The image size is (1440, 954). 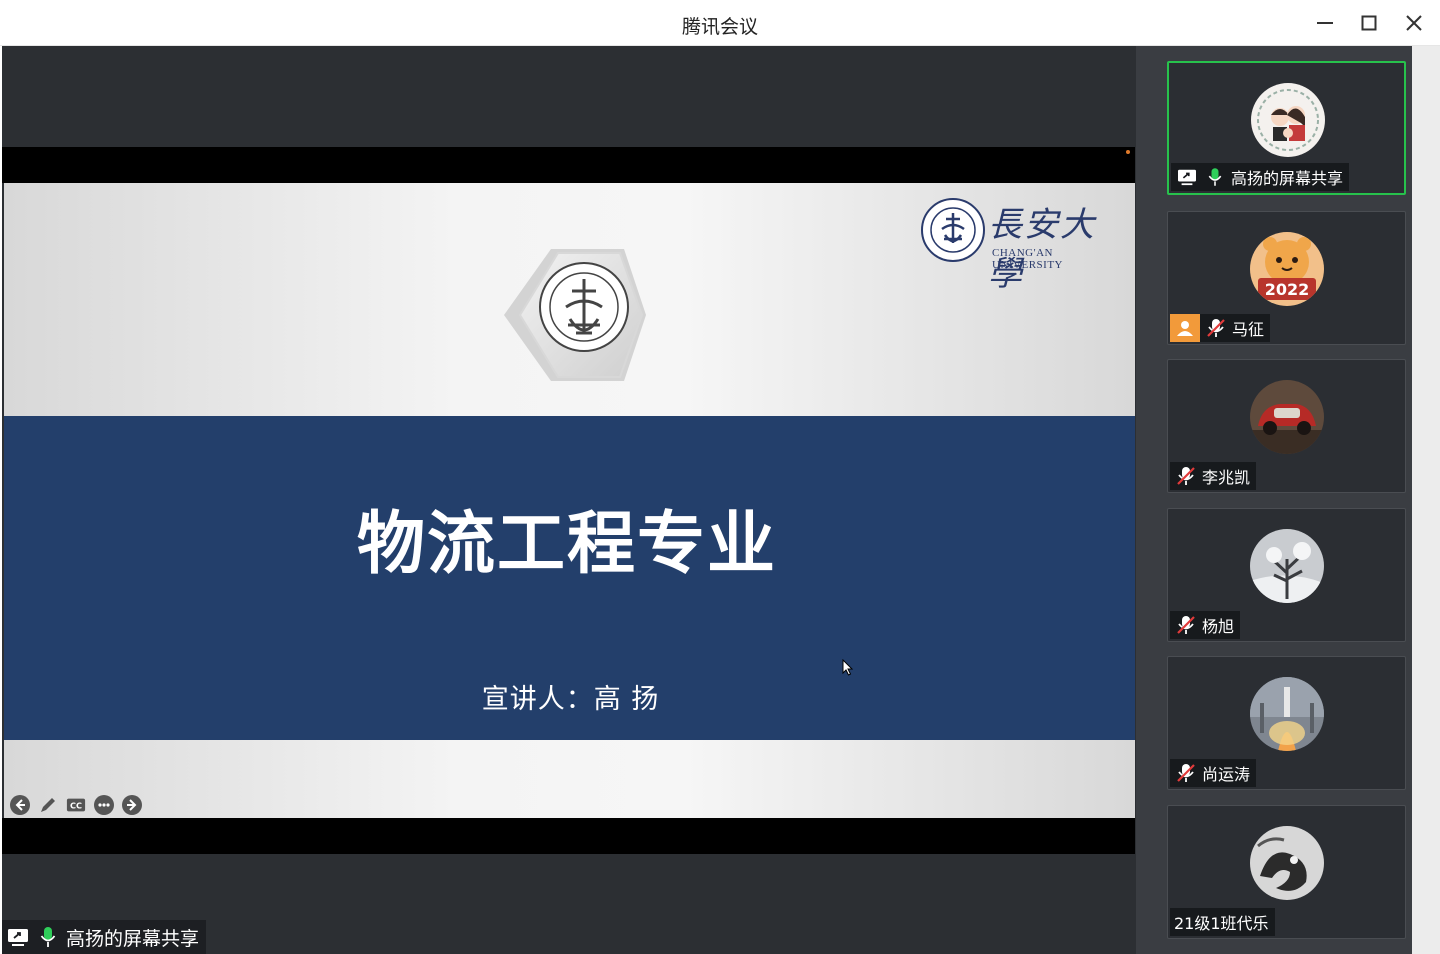 I want to click on pen-tool-button, so click(x=48, y=805).